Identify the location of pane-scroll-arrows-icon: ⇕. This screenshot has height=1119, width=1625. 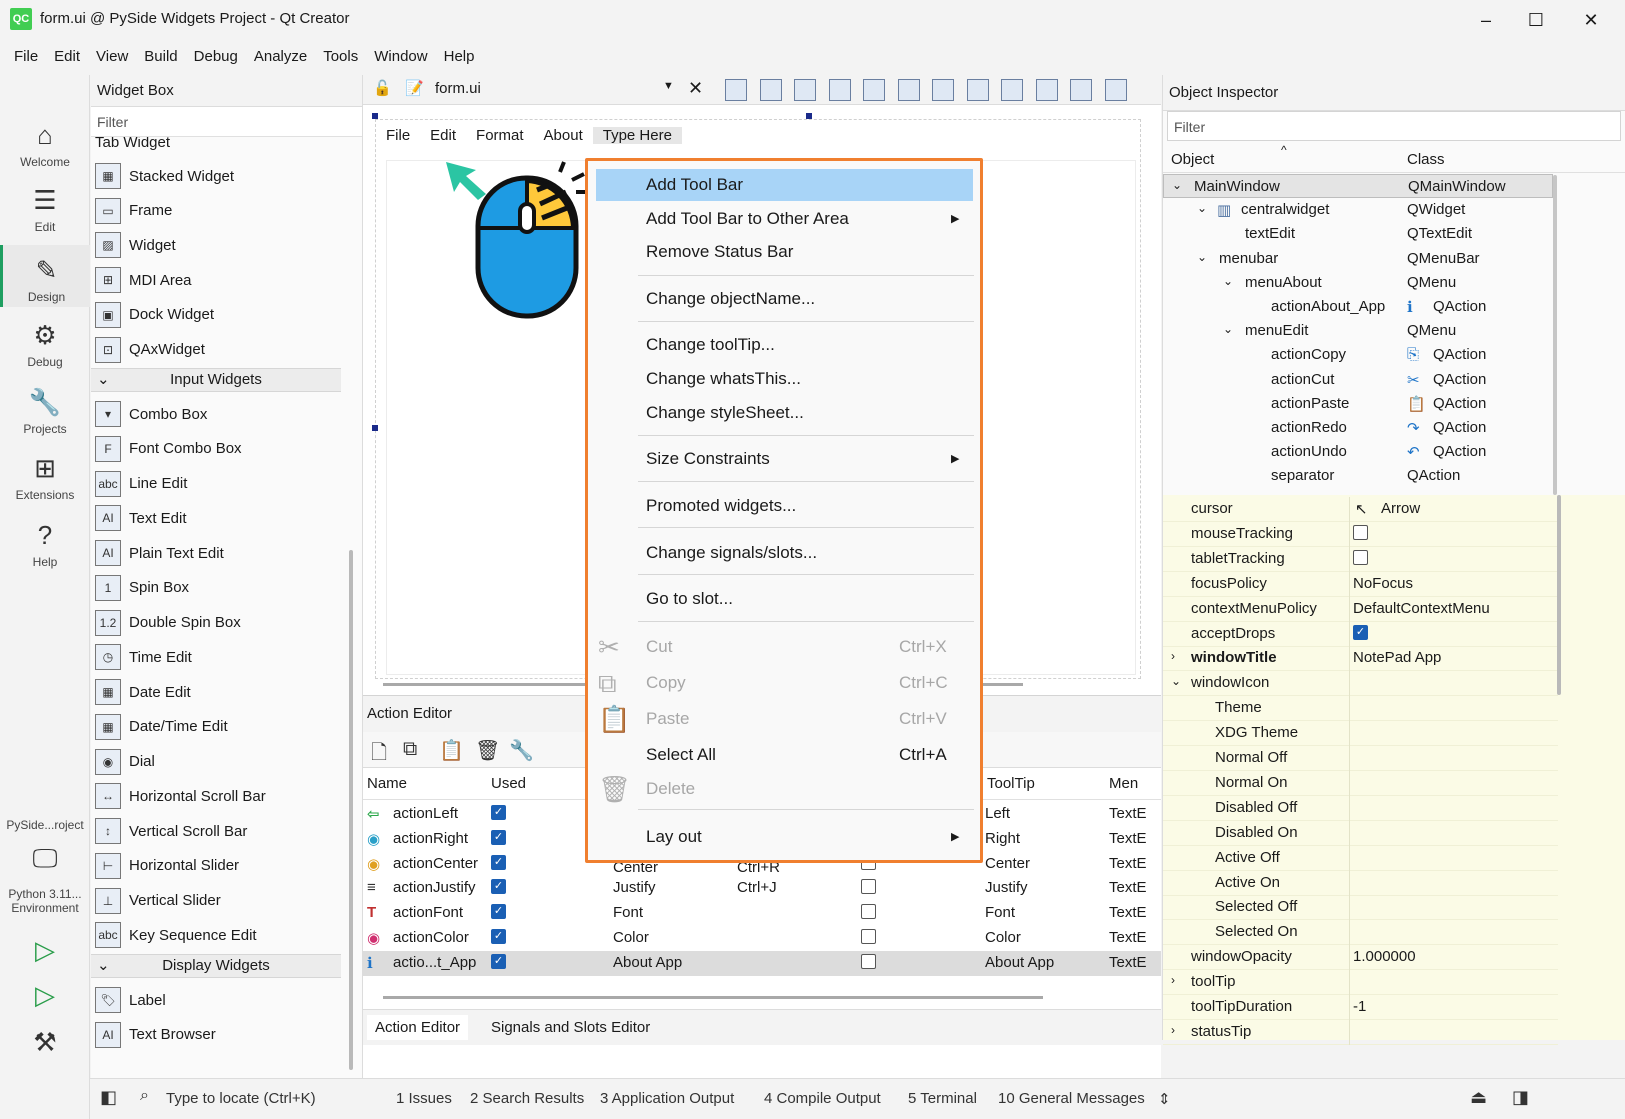
(1164, 1099).